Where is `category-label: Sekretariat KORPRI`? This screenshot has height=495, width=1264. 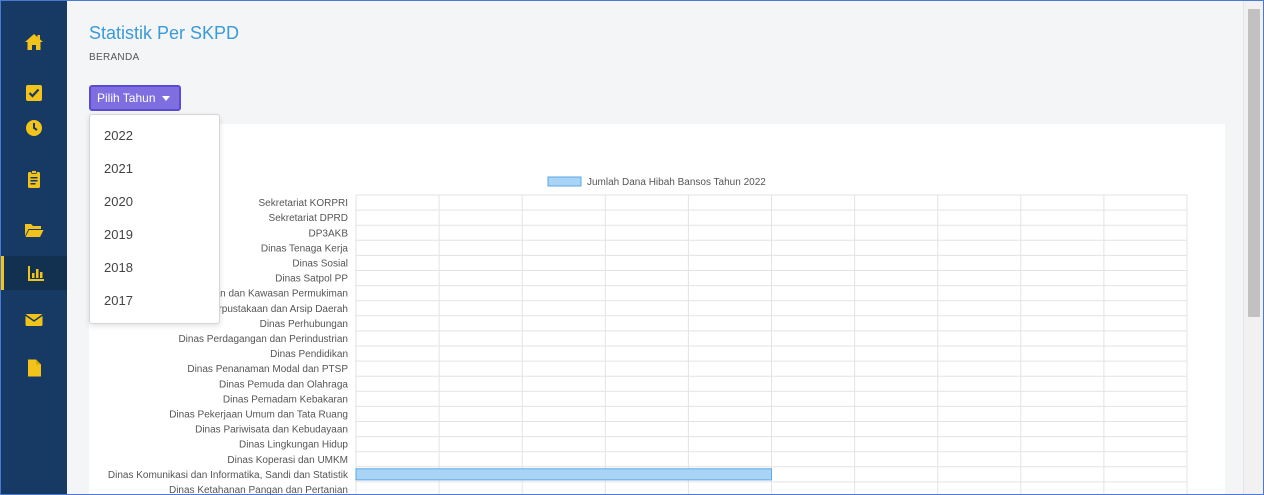 category-label: Sekretariat KORPRI is located at coordinates (303, 203).